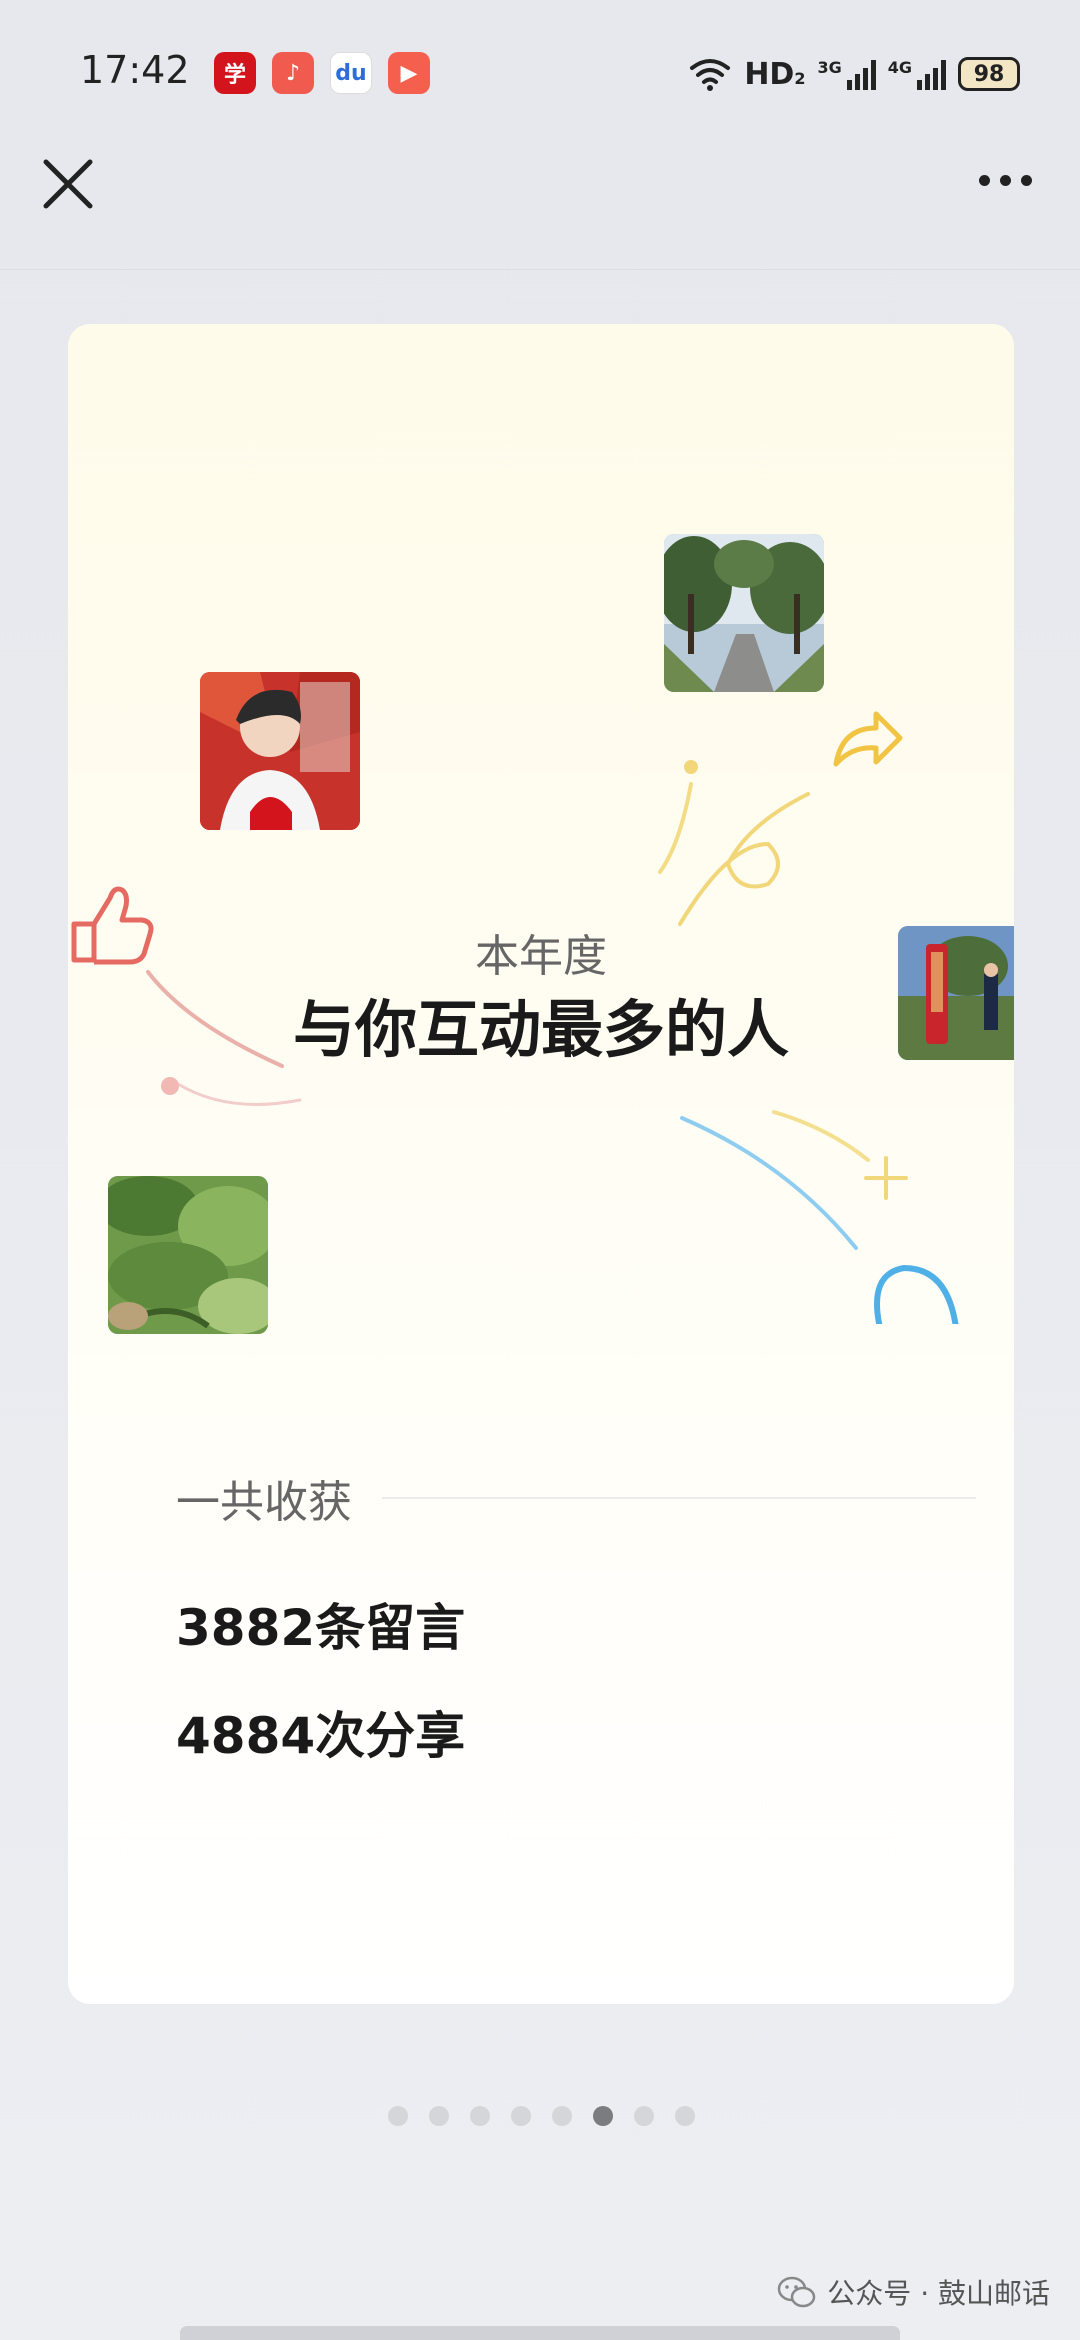  I want to click on more-icon, so click(984, 180).